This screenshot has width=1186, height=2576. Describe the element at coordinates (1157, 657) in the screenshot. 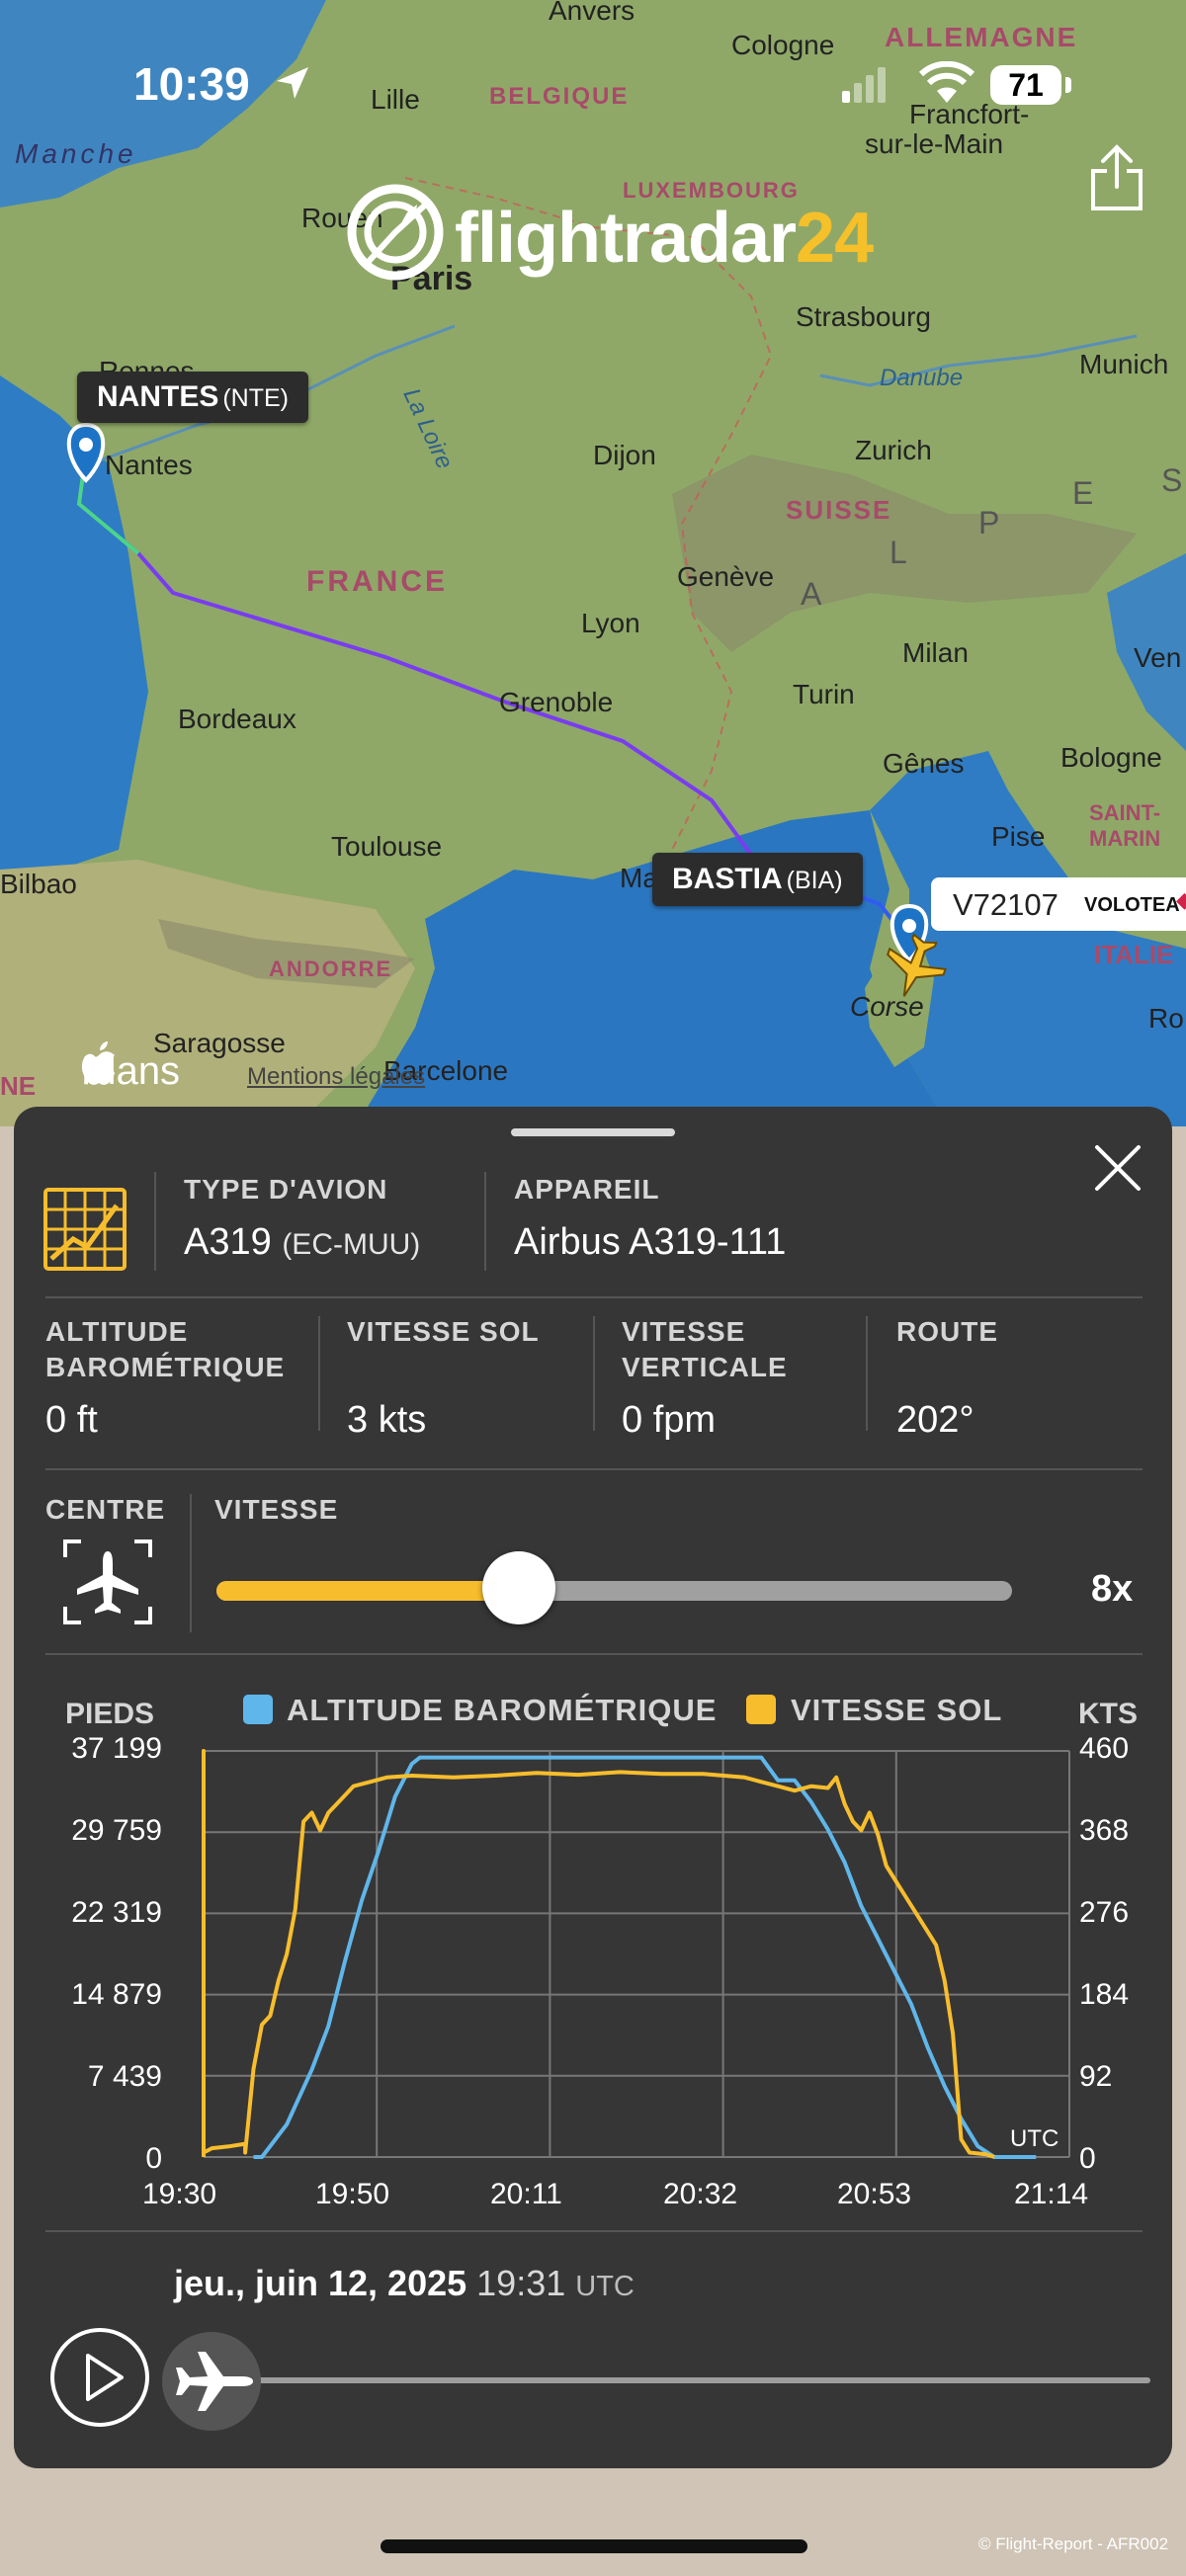

I see `place-label: Ven` at that location.